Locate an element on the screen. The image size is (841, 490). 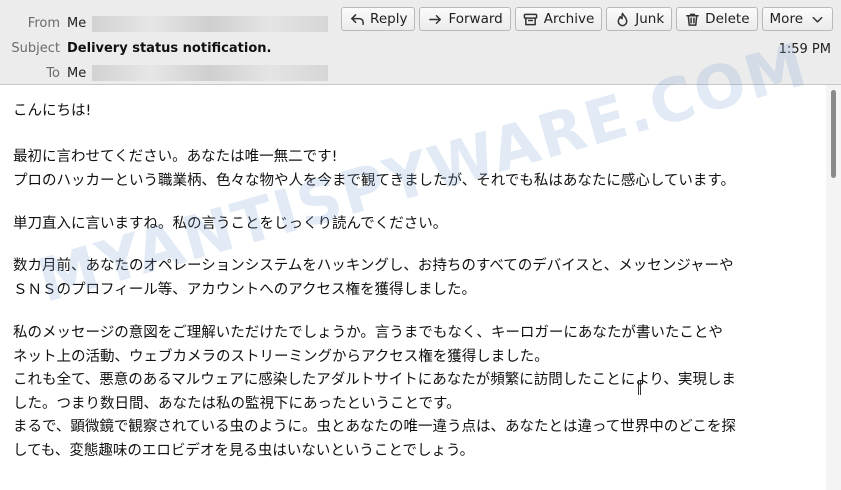
text-line: した。つまり数日間、あなたは私の監視下にあったということです。 is located at coordinates (237, 403).